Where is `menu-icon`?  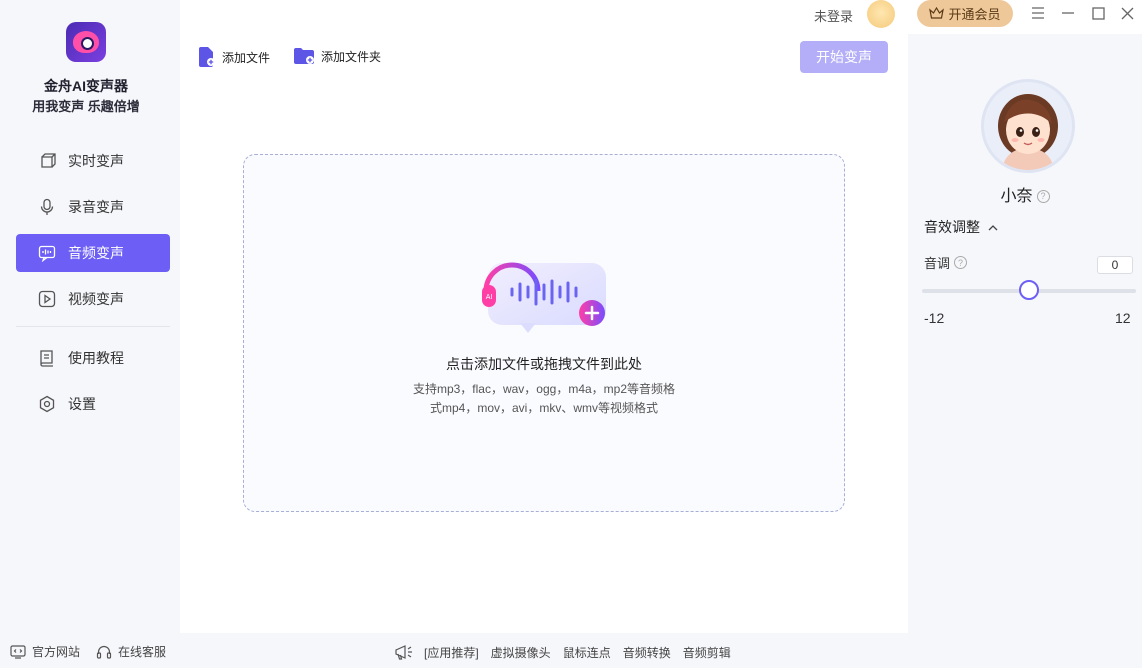
menu-icon is located at coordinates (1038, 13).